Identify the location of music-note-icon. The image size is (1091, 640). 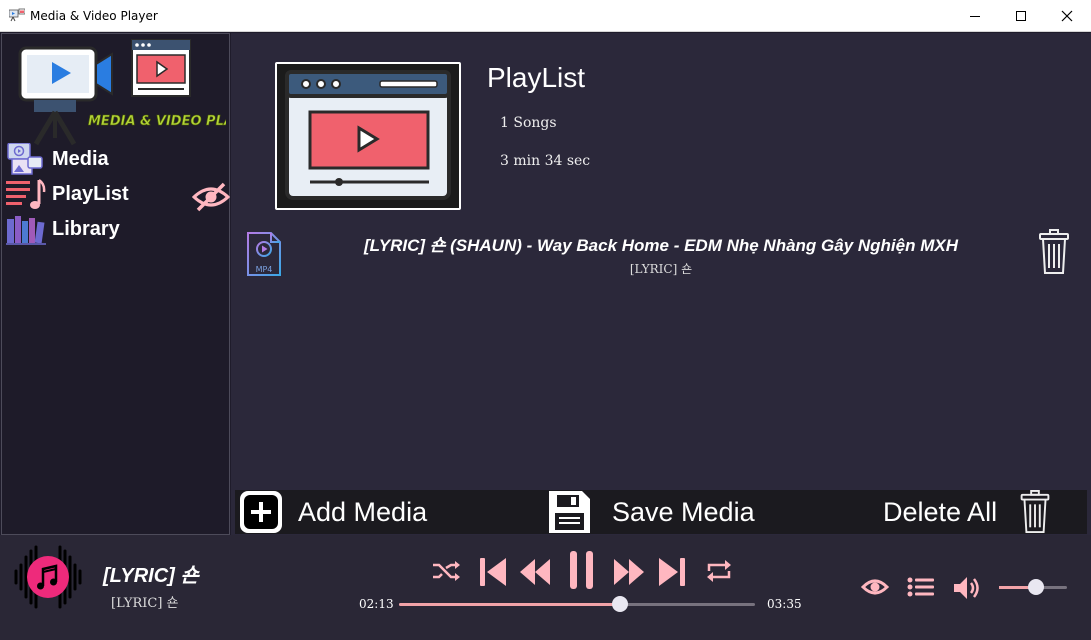
(48, 577).